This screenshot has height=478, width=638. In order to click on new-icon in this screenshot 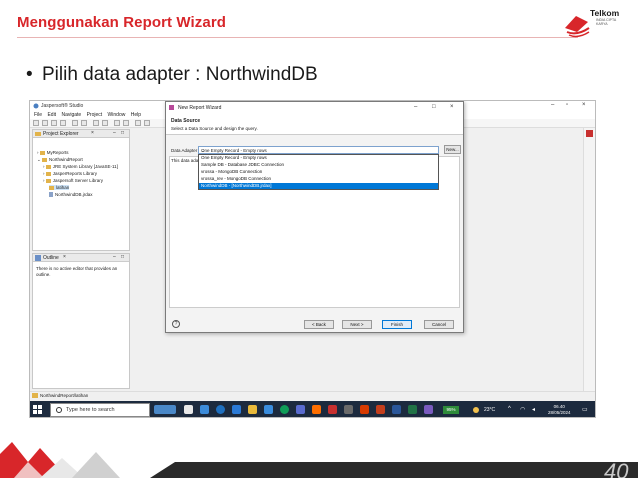, I will do `click(36, 123)`.